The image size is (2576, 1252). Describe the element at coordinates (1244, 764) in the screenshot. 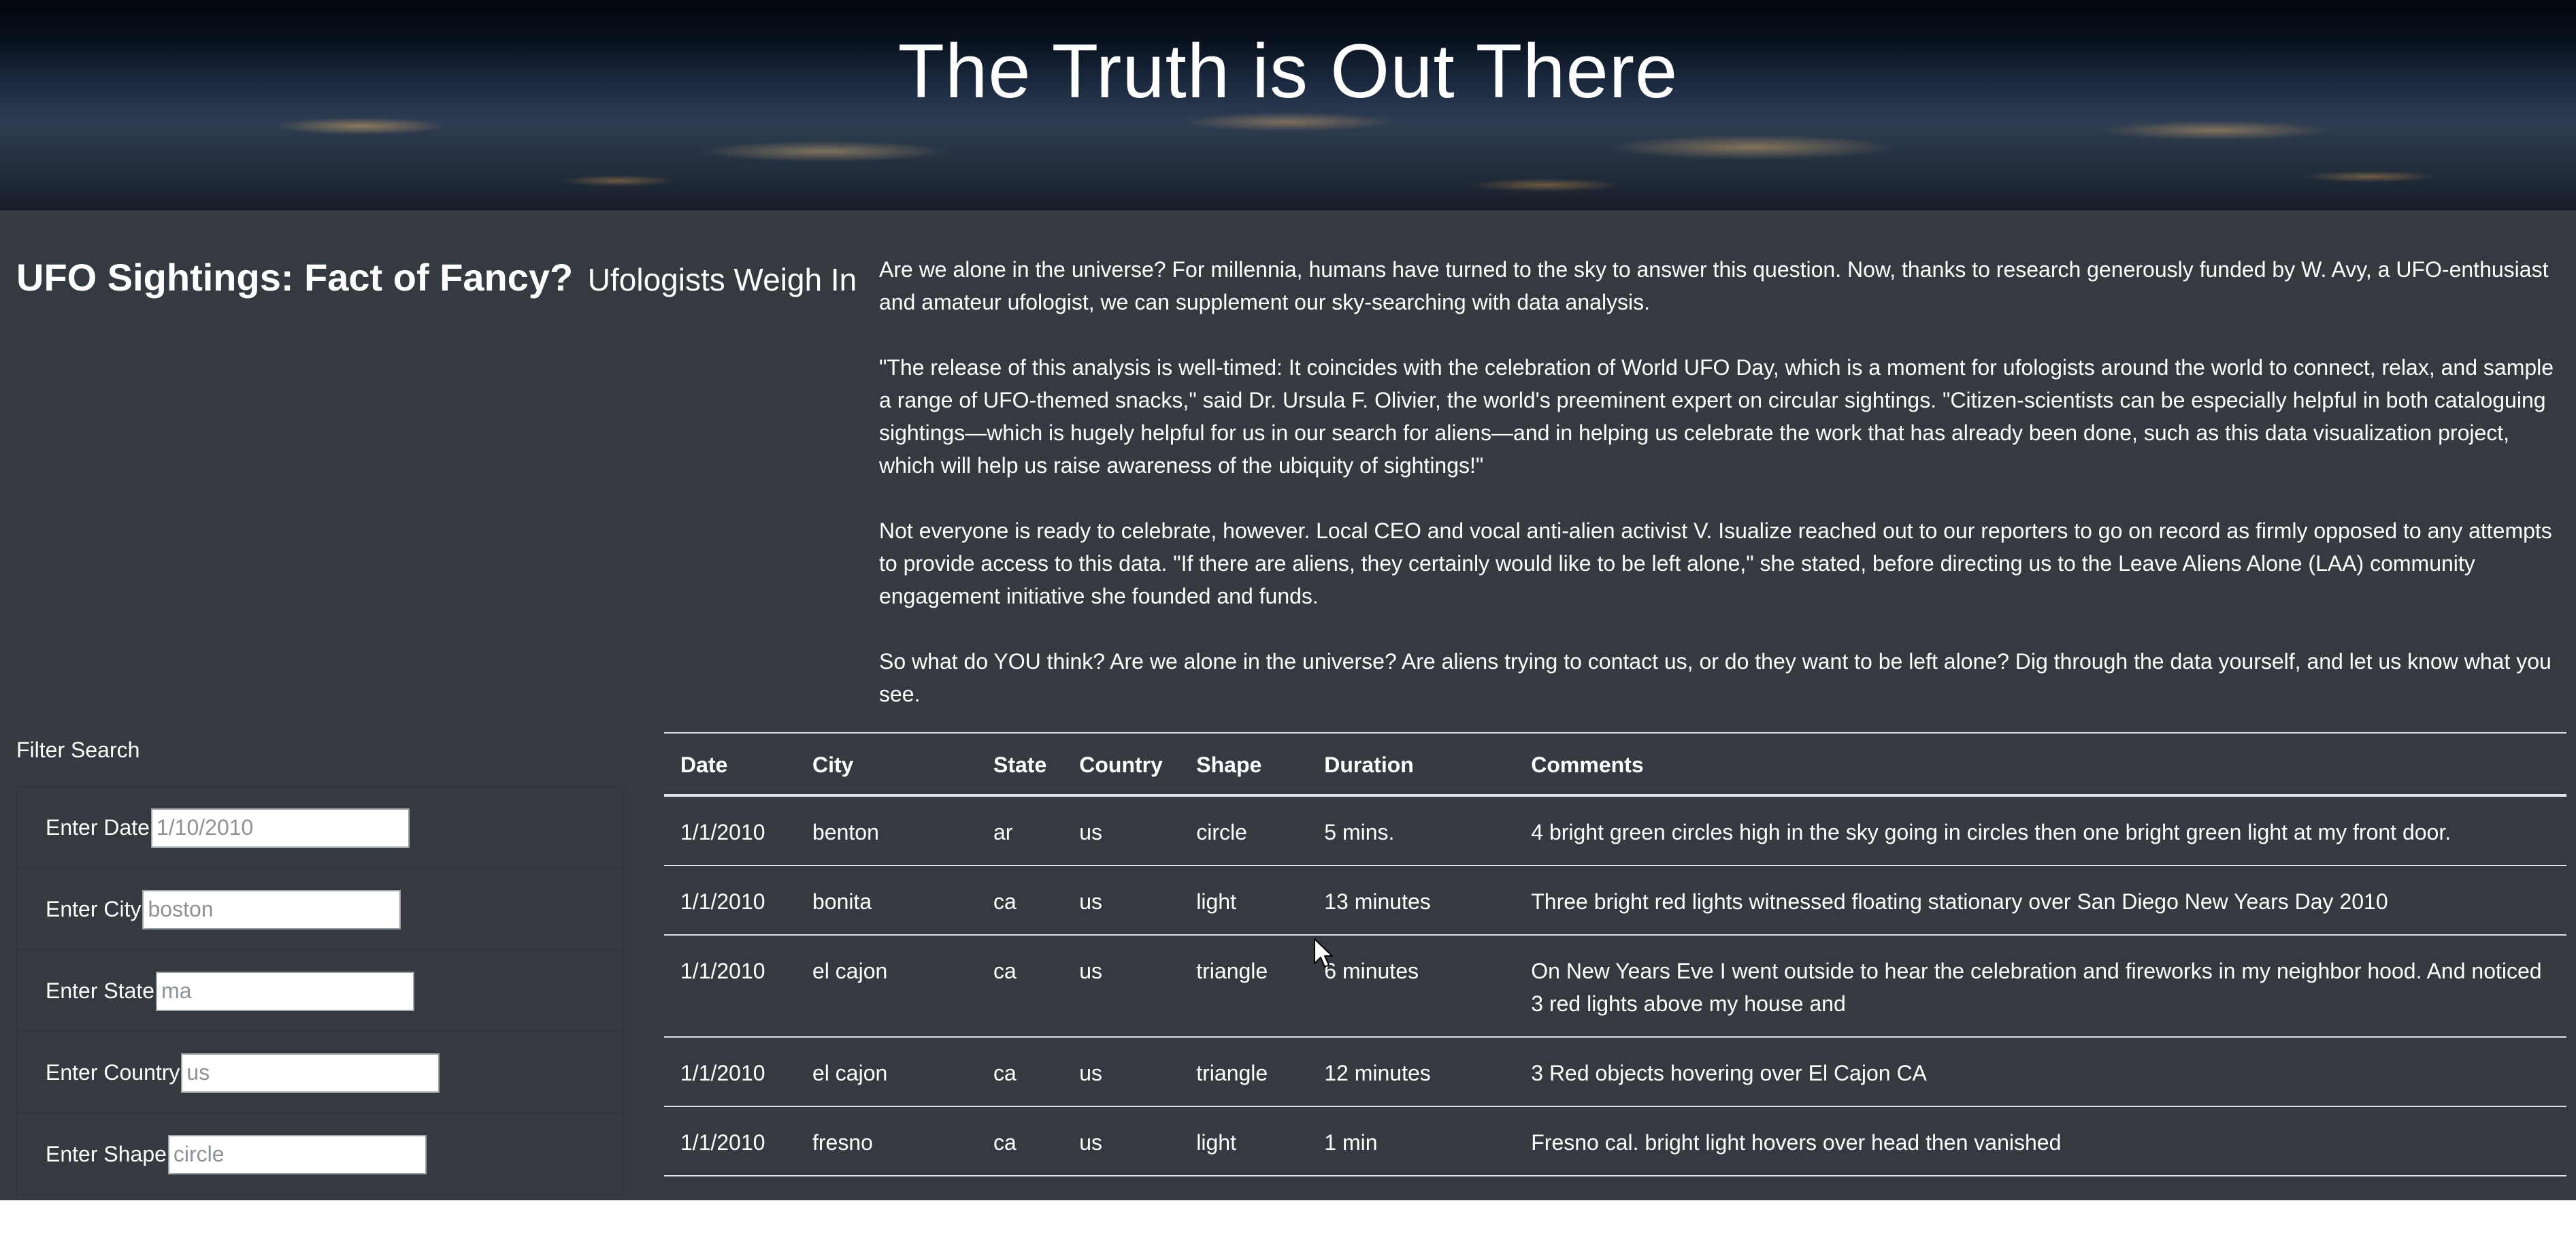

I see `column-header-shape: Shape` at that location.